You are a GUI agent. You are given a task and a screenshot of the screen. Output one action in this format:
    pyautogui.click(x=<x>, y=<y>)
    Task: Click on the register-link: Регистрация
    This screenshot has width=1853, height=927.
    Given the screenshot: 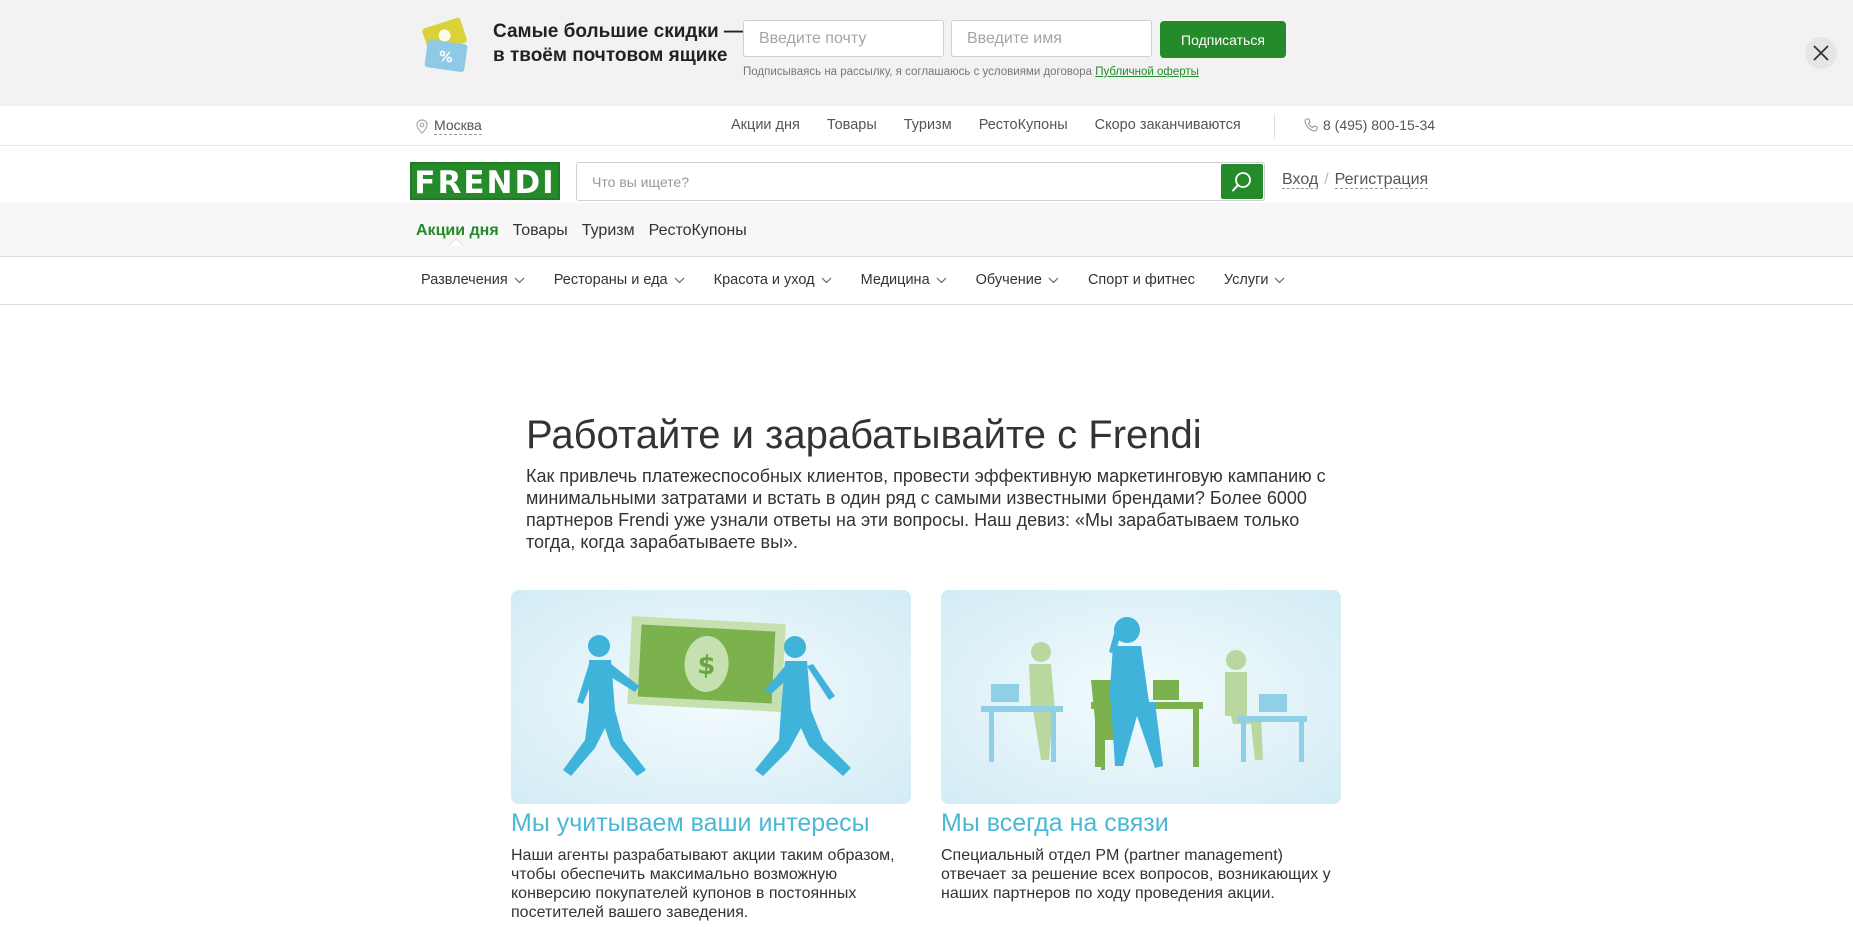 What is the action you would take?
    pyautogui.click(x=1381, y=180)
    